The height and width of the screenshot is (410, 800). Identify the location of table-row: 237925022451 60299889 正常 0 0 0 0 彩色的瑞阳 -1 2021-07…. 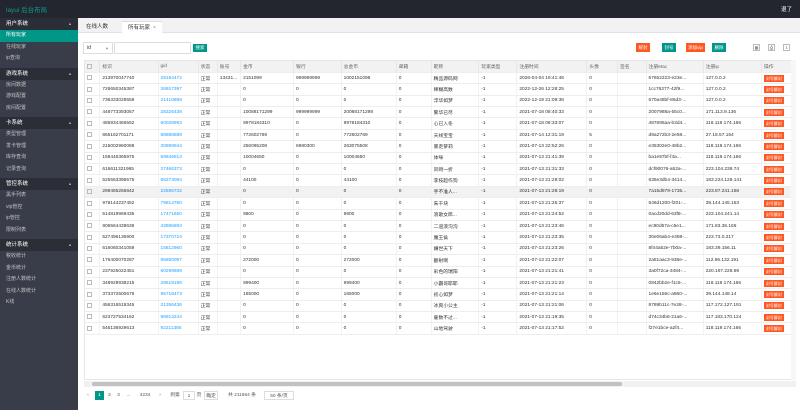
(440, 272).